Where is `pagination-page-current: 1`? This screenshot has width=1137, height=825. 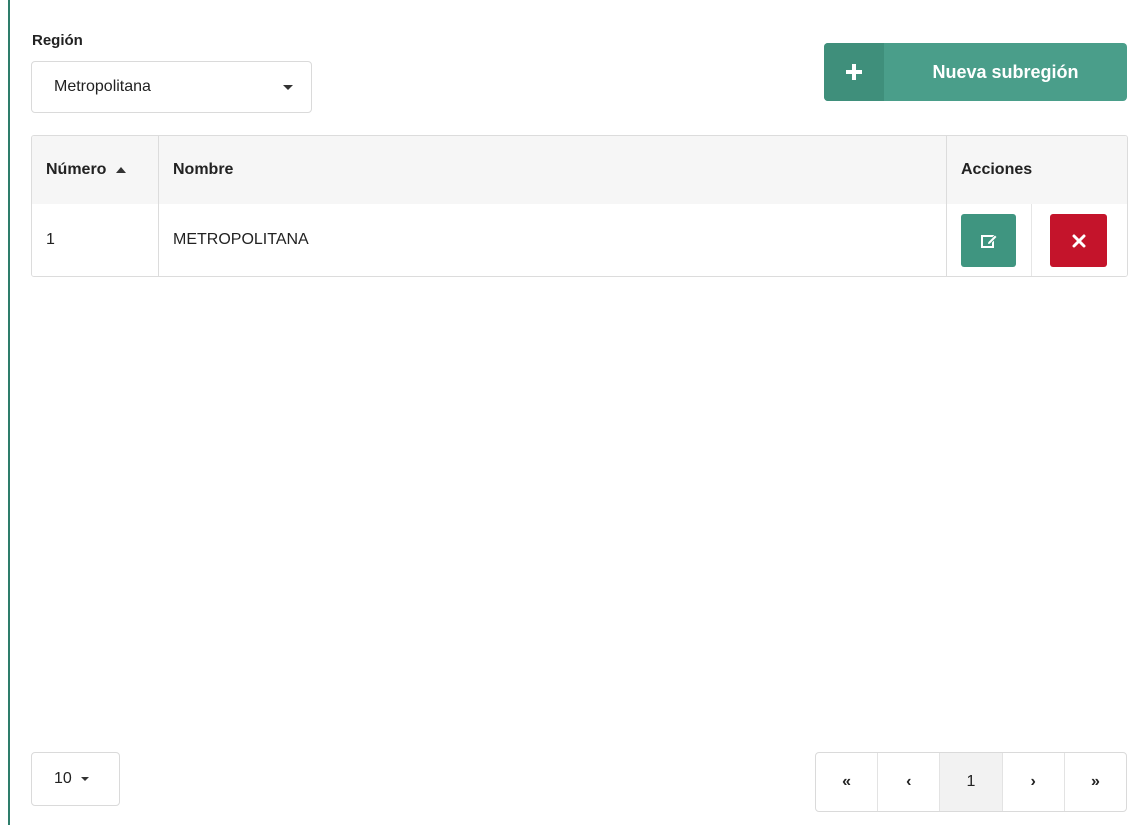
pagination-page-current: 1 is located at coordinates (971, 782).